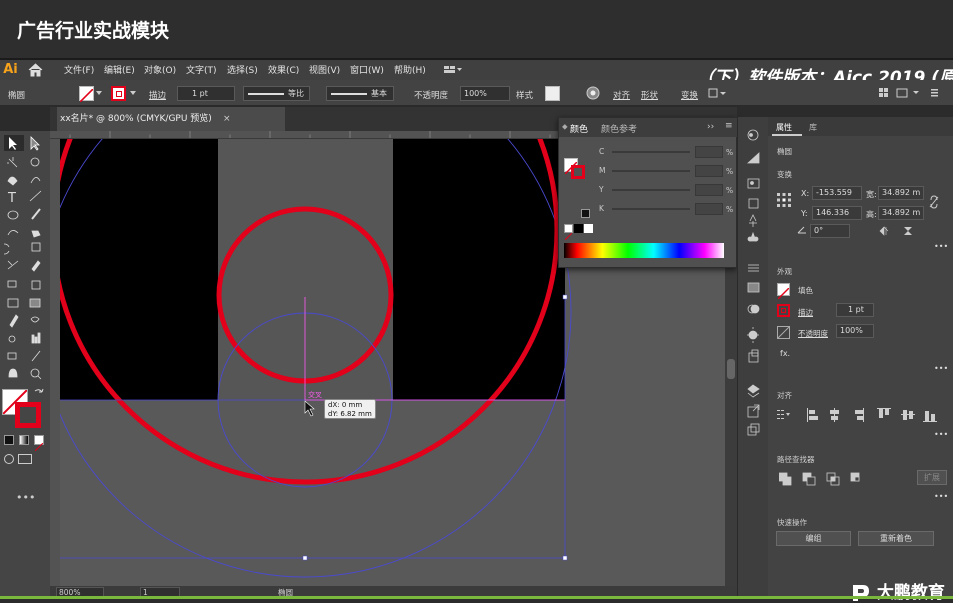 The width and height of the screenshot is (953, 603). I want to click on gray-rect-middle, so click(305, 269).